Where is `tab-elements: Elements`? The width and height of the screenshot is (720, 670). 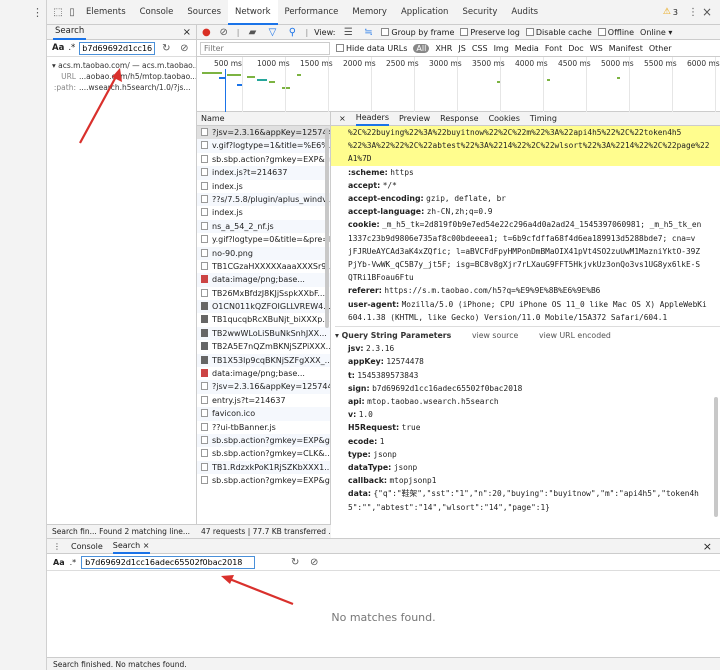 tab-elements: Elements is located at coordinates (106, 12).